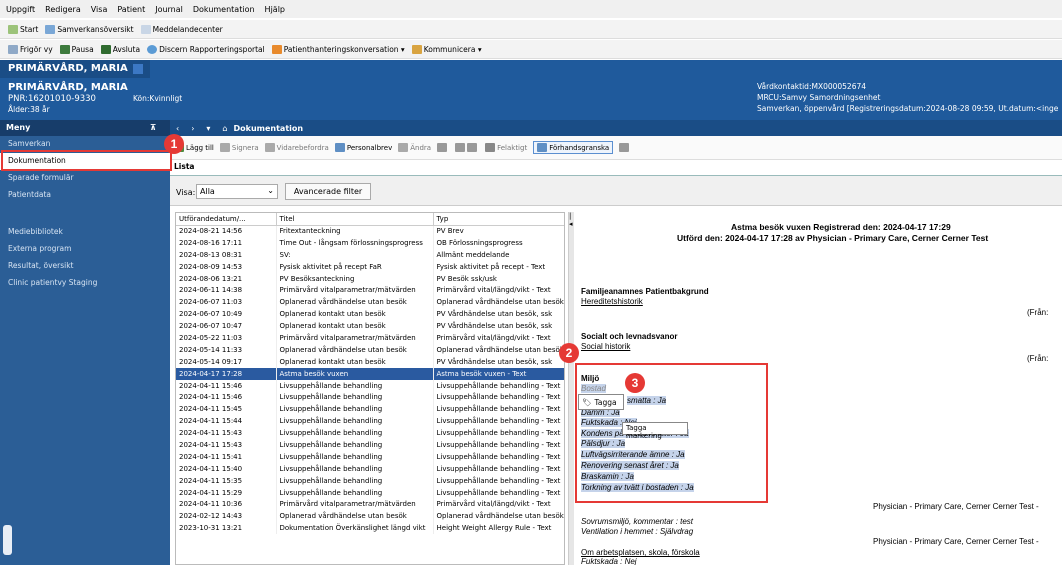 This screenshot has height=565, width=1062. What do you see at coordinates (226, 373) in the screenshot?
I see `cell-date: 2024-04-17 17:28` at bounding box center [226, 373].